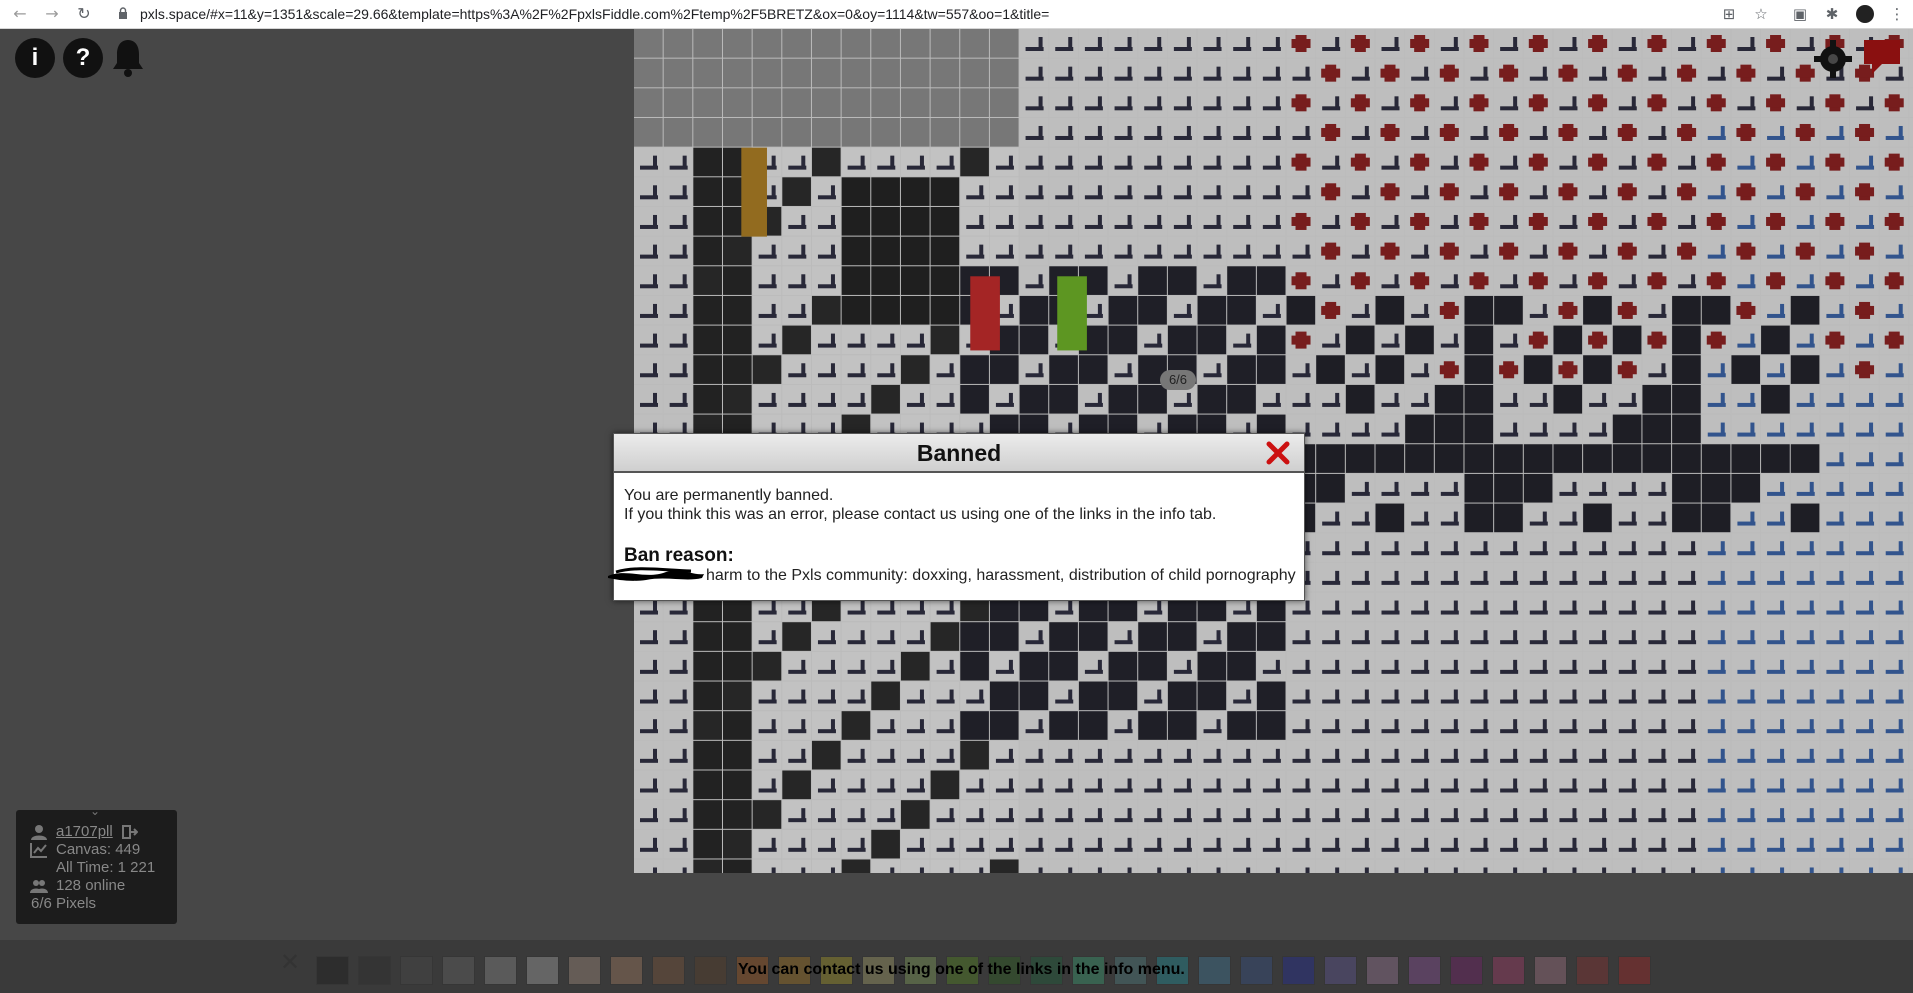  What do you see at coordinates (38, 850) in the screenshot?
I see `chart-icon` at bounding box center [38, 850].